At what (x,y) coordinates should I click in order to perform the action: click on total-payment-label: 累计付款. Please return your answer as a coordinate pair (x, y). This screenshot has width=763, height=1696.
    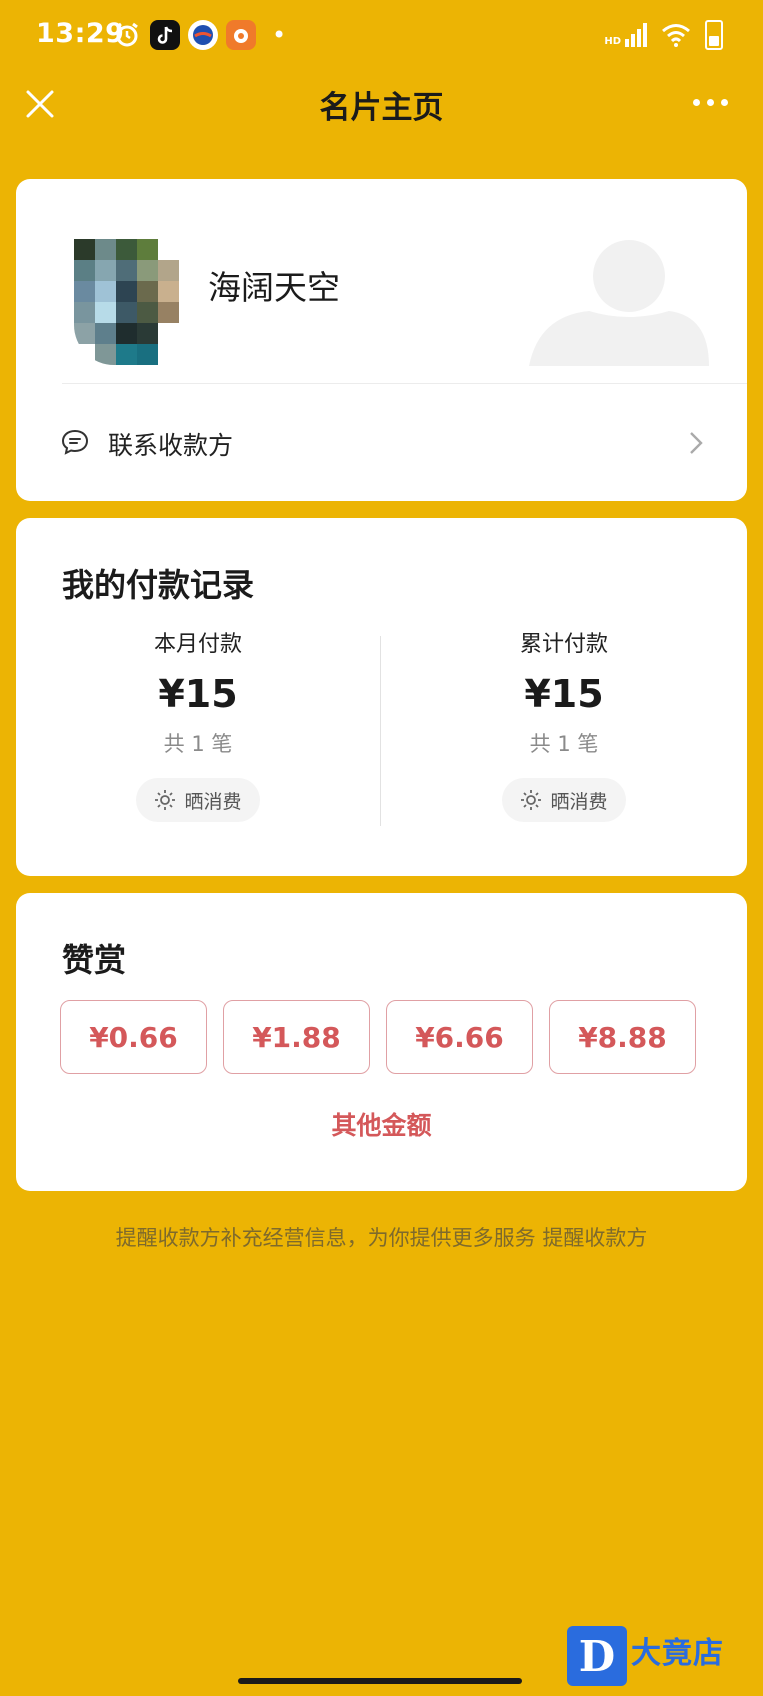
    Looking at the image, I should click on (563, 644).